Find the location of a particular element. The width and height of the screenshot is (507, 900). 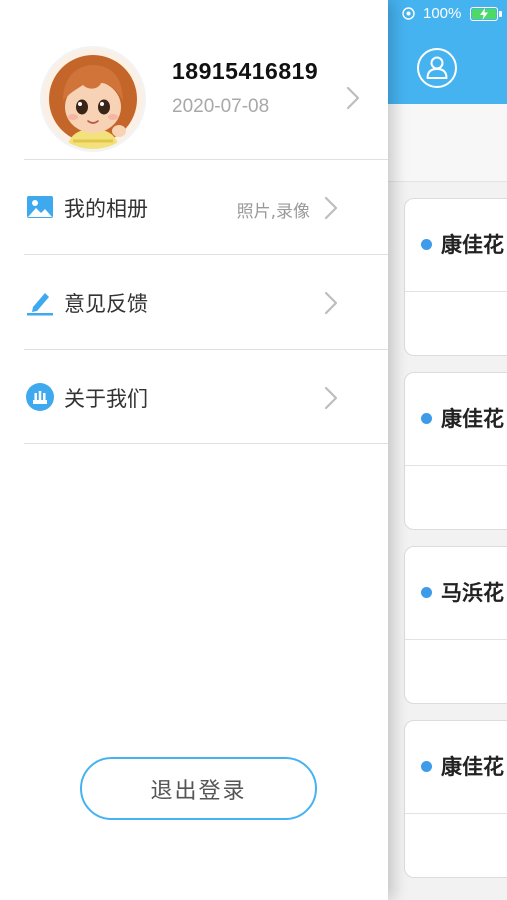

register-date: 2020-07-08 is located at coordinates (221, 106).